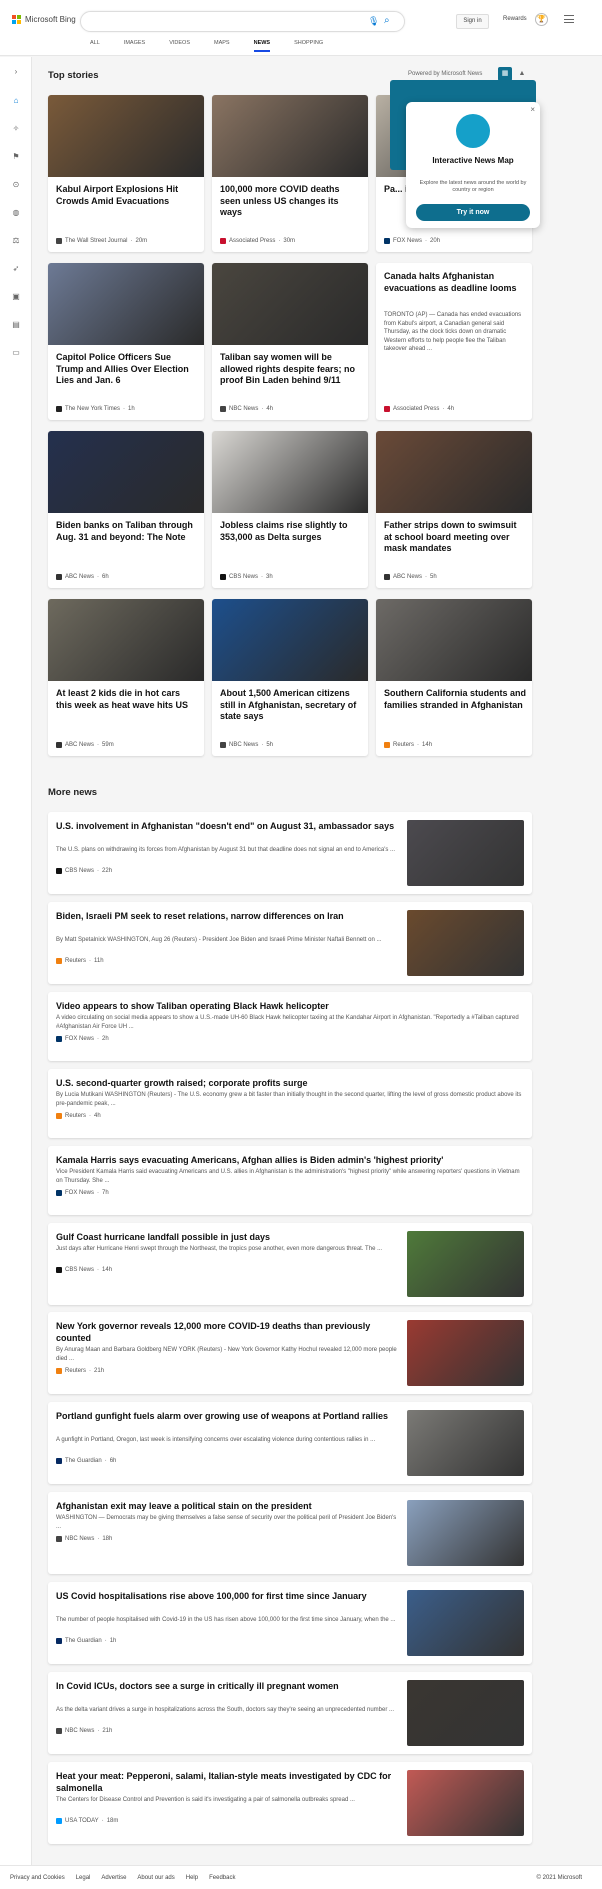  Describe the element at coordinates (16, 101) in the screenshot. I see `home-icon: ⌂` at that location.